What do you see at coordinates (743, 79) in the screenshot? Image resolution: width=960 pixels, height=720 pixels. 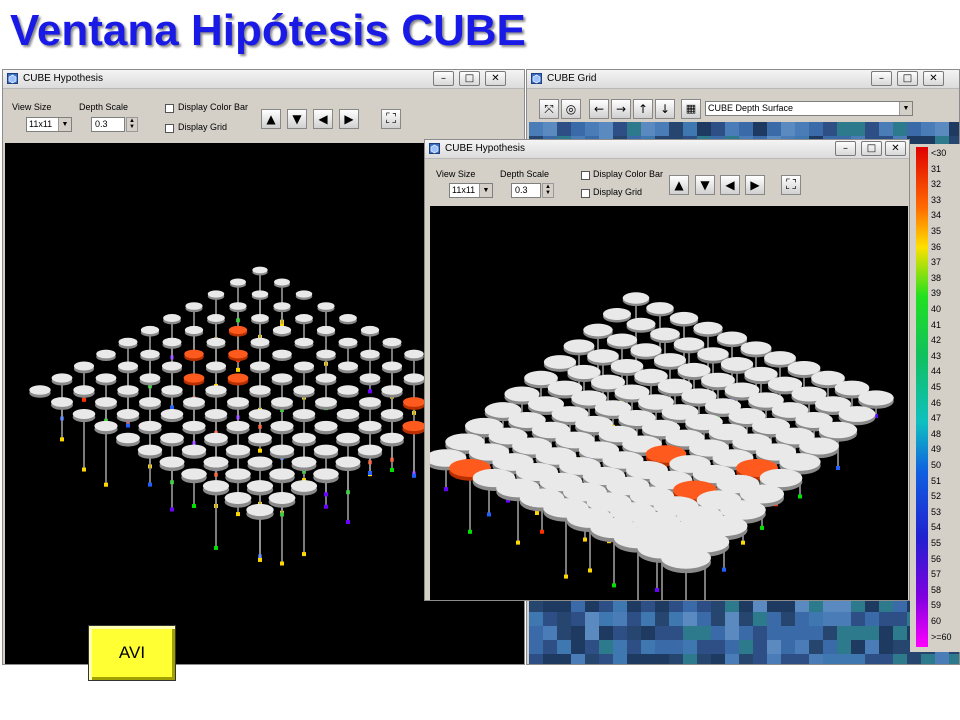 I see `titlebar: CUBE Grid – □ ✕` at bounding box center [743, 79].